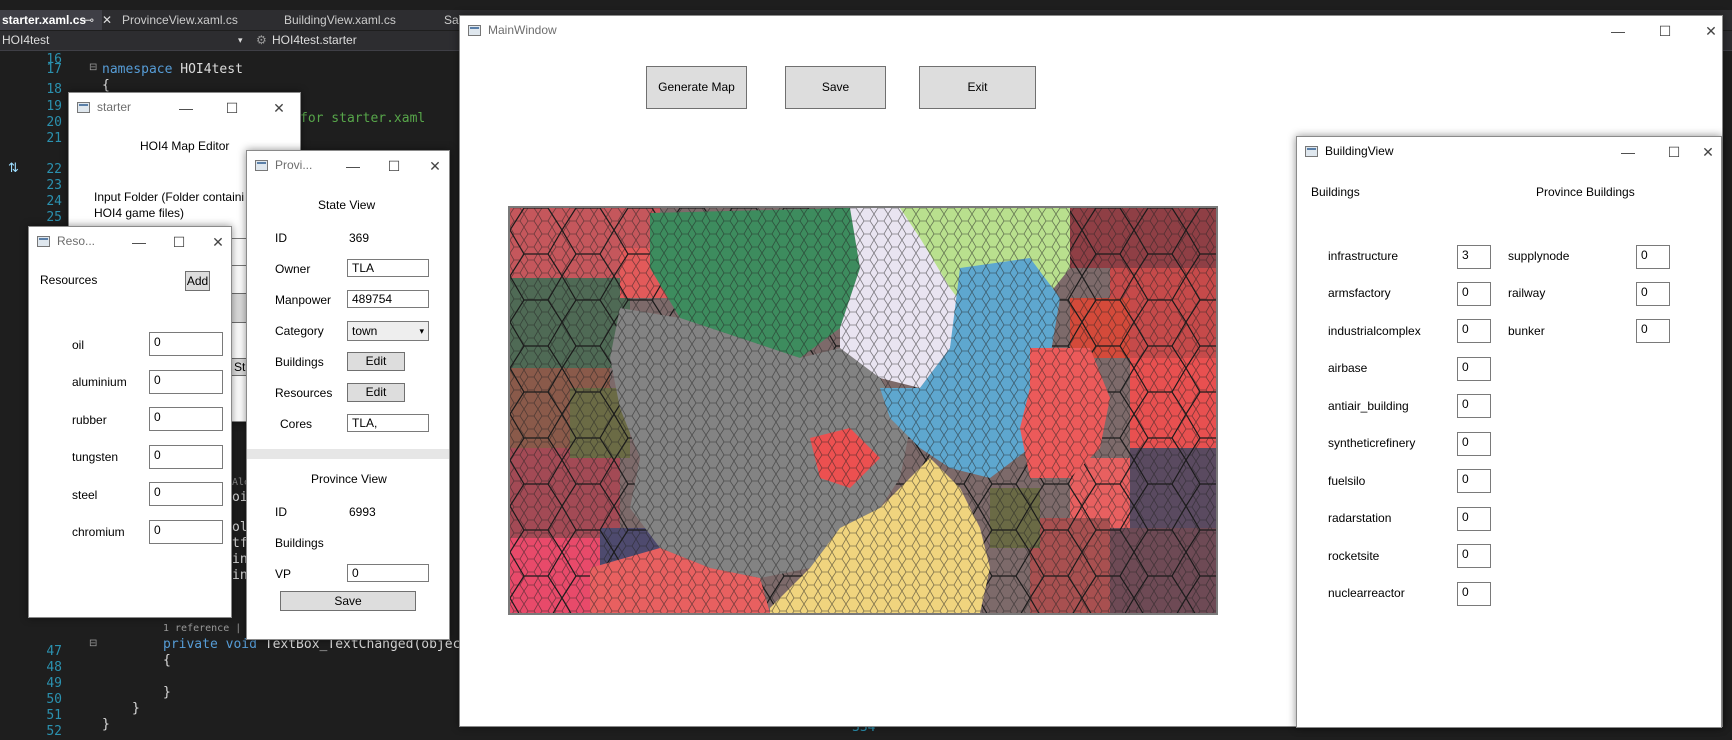 The width and height of the screenshot is (1732, 740). I want to click on input-folder-label-line2: HOI4 game files), so click(139, 213).